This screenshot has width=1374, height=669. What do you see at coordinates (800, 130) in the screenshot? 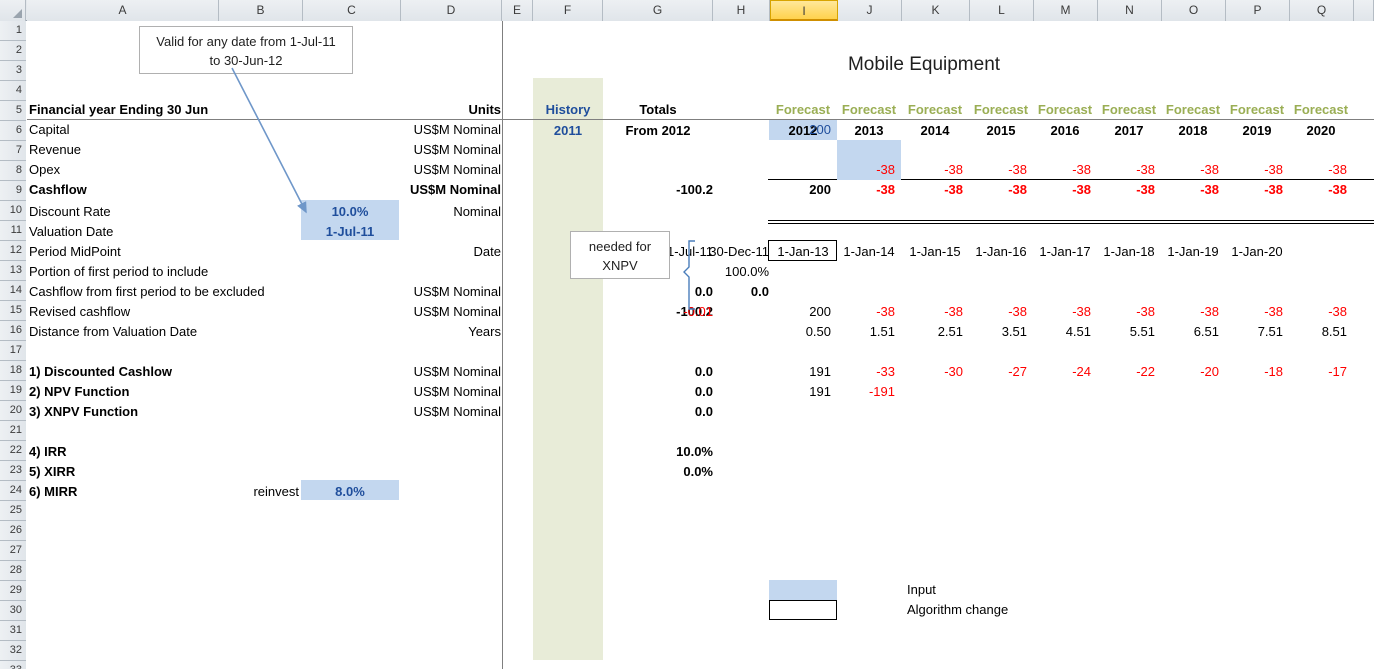
I see `cell-capital-2012: 200` at bounding box center [800, 130].